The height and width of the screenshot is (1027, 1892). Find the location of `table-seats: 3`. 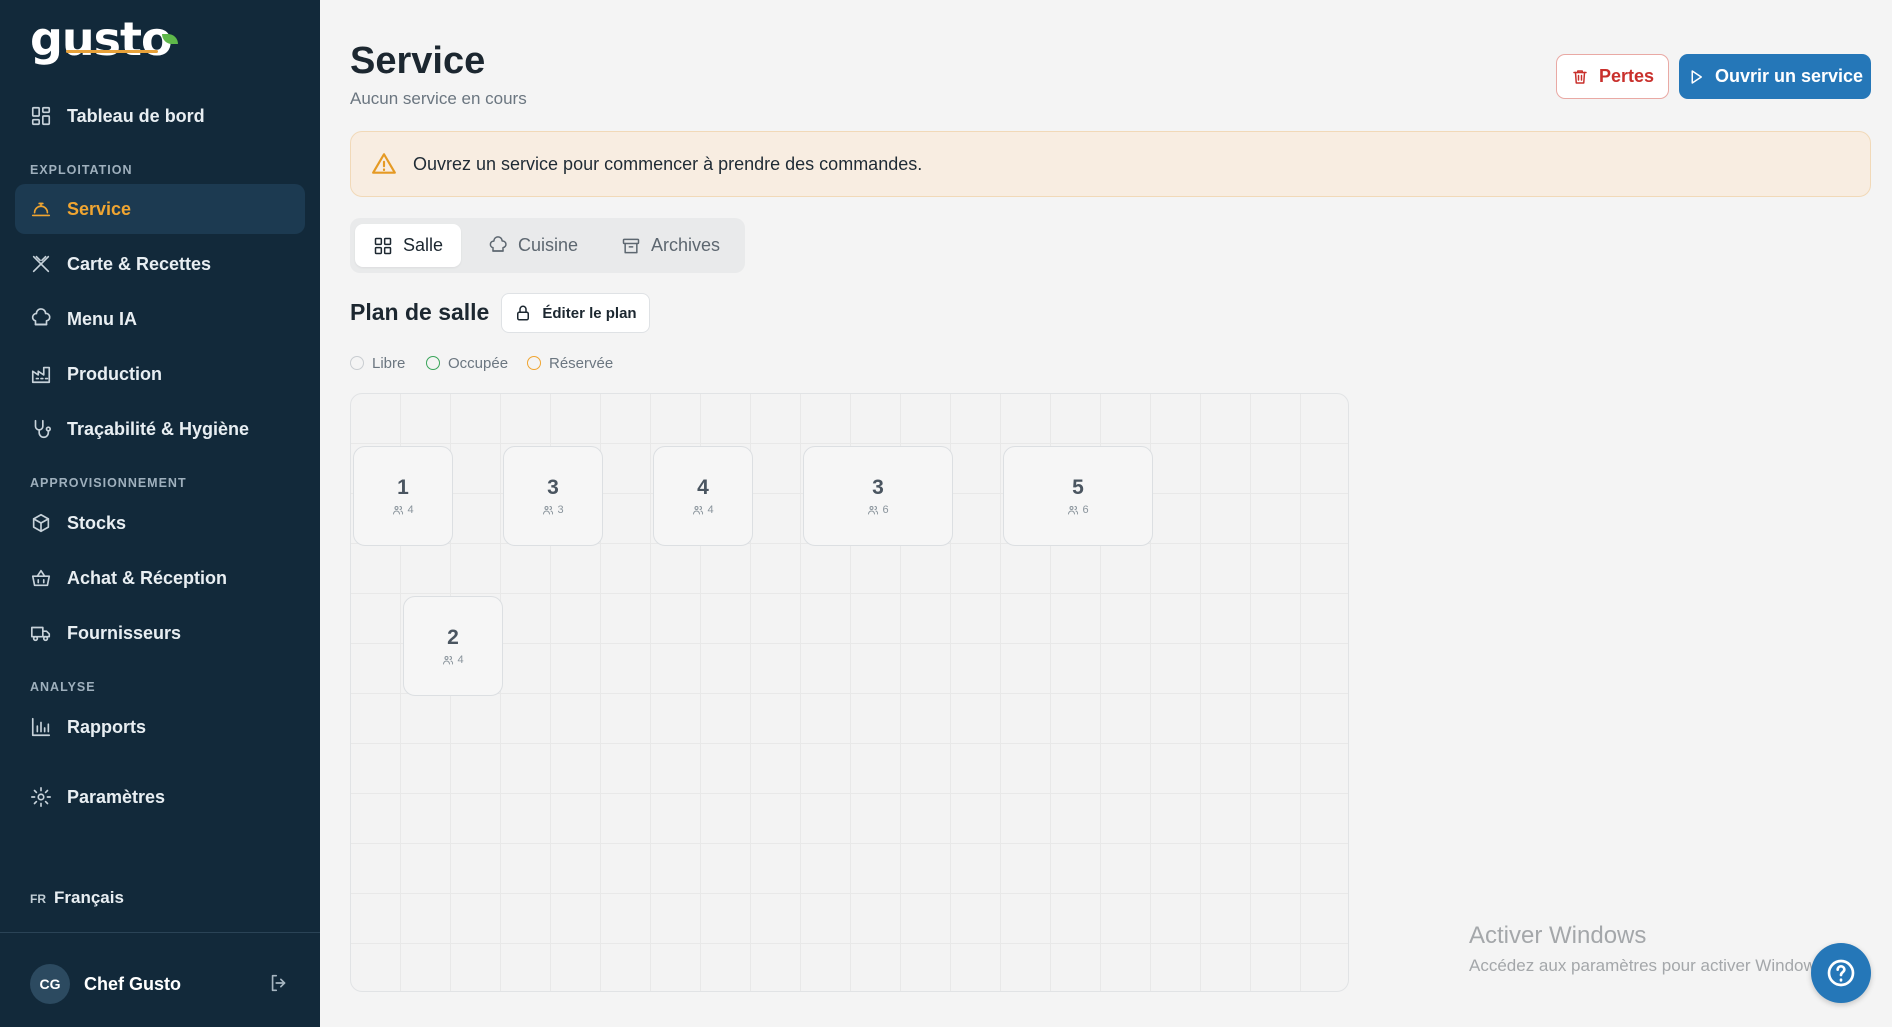

table-seats: 3 is located at coordinates (560, 510).